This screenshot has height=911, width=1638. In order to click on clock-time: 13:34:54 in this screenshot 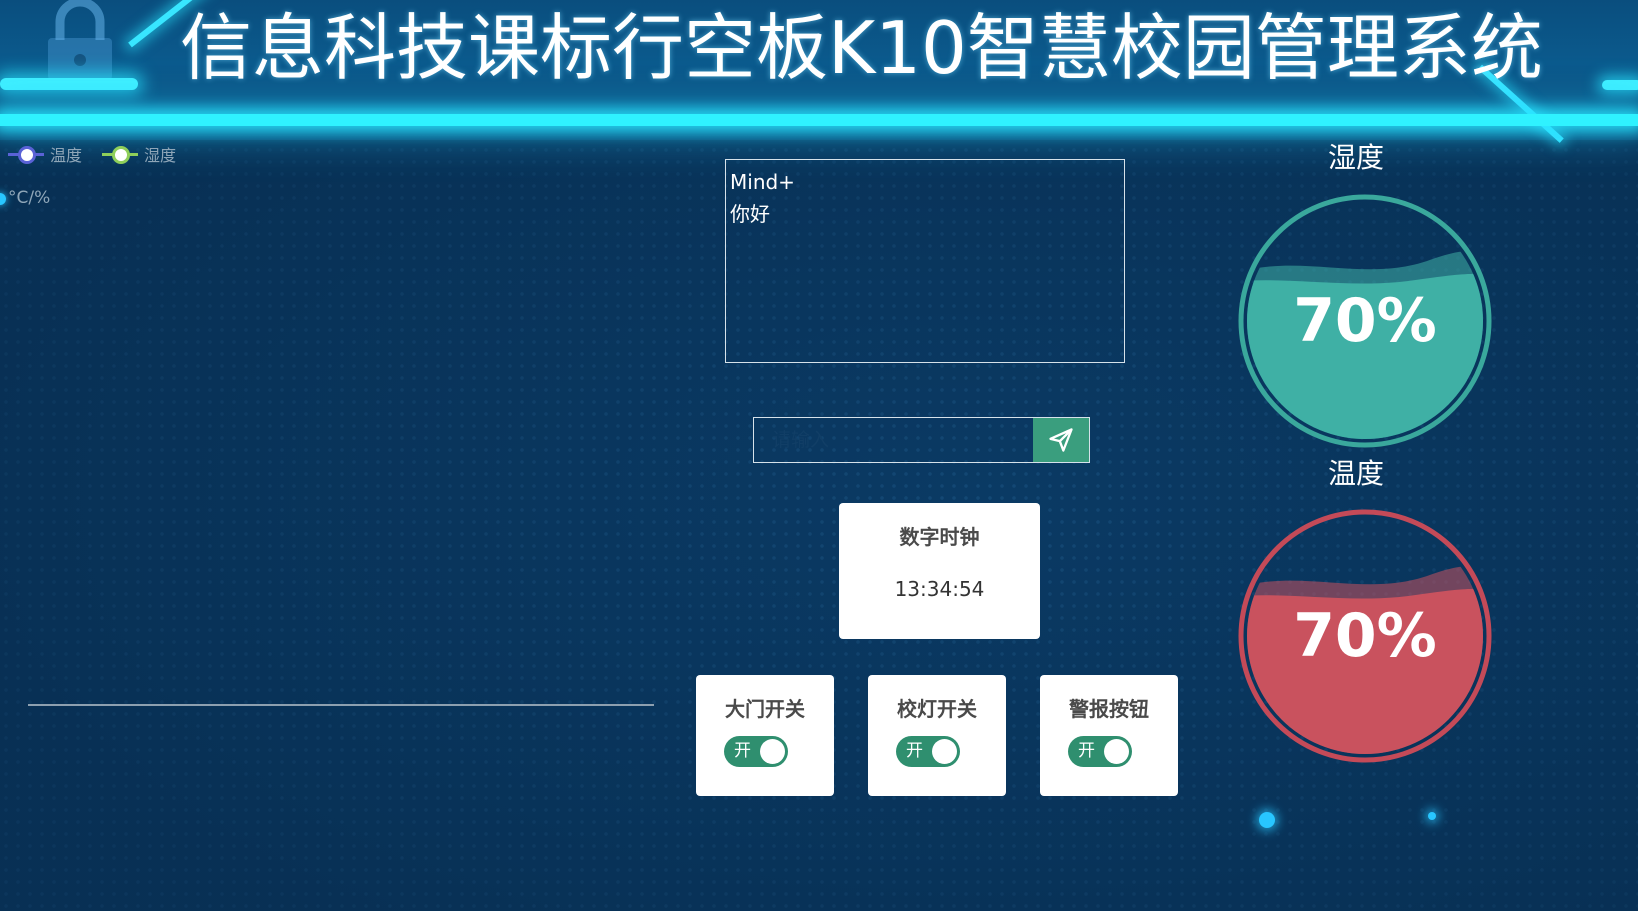, I will do `click(939, 589)`.